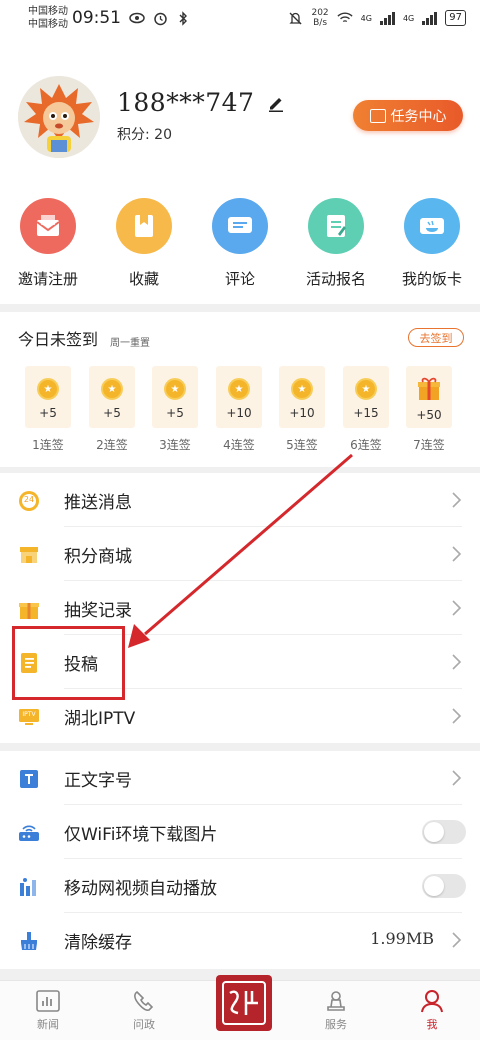  What do you see at coordinates (432, 1001) in the screenshot?
I see `me-icon` at bounding box center [432, 1001].